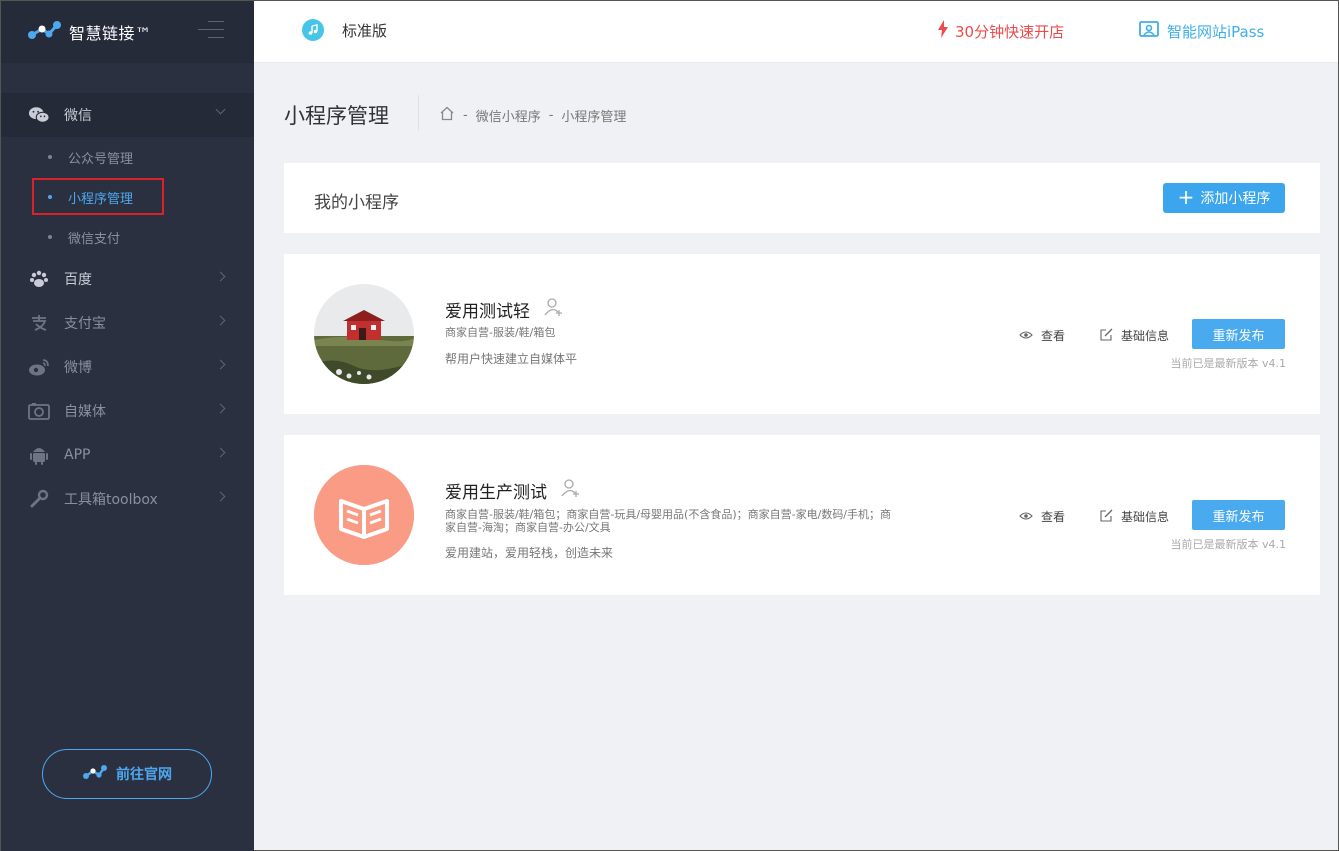 The width and height of the screenshot is (1339, 851). What do you see at coordinates (336, 116) in the screenshot?
I see `page-title: 小程序管理` at bounding box center [336, 116].